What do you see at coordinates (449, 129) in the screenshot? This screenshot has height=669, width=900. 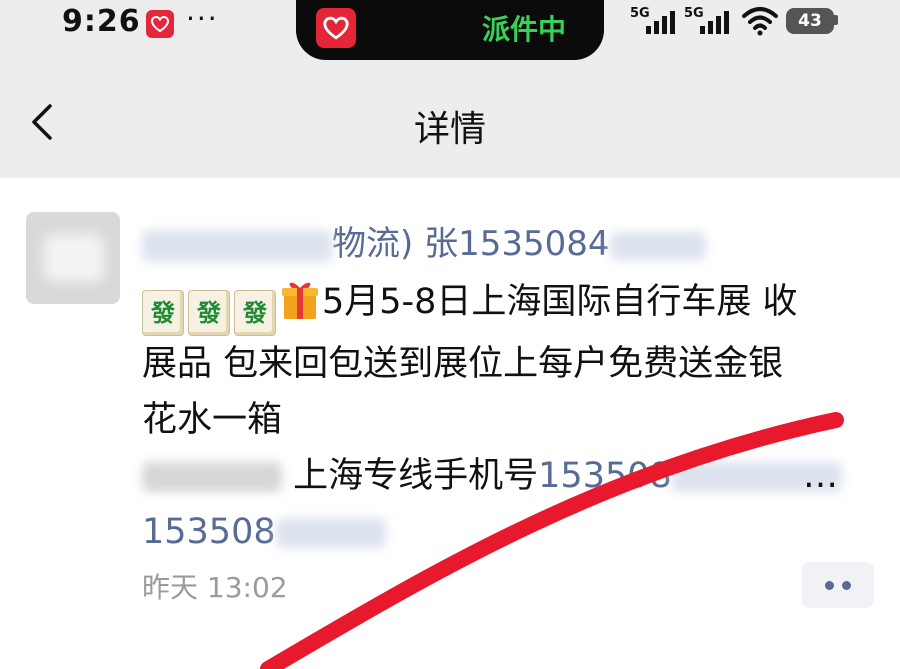 I see `page-title: 详情` at bounding box center [449, 129].